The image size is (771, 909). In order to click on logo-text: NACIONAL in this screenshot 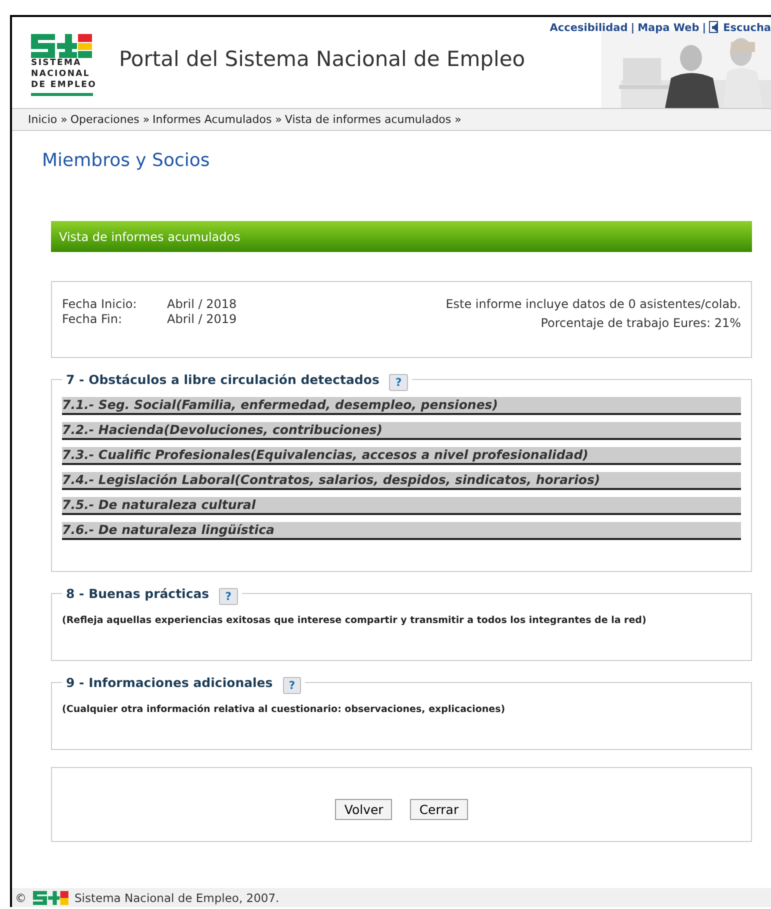, I will do `click(60, 74)`.